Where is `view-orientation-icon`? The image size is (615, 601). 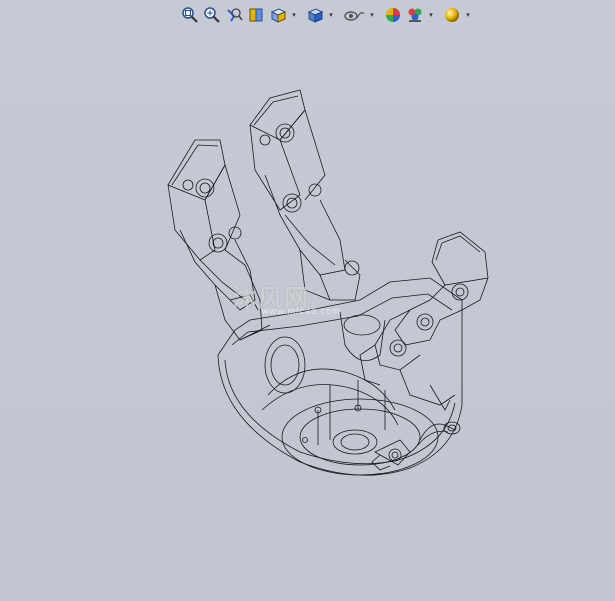 view-orientation-icon is located at coordinates (278, 15).